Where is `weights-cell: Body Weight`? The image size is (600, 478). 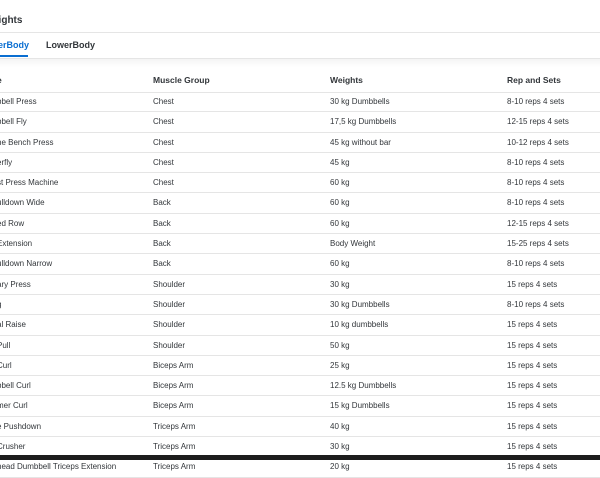 weights-cell: Body Weight is located at coordinates (353, 244).